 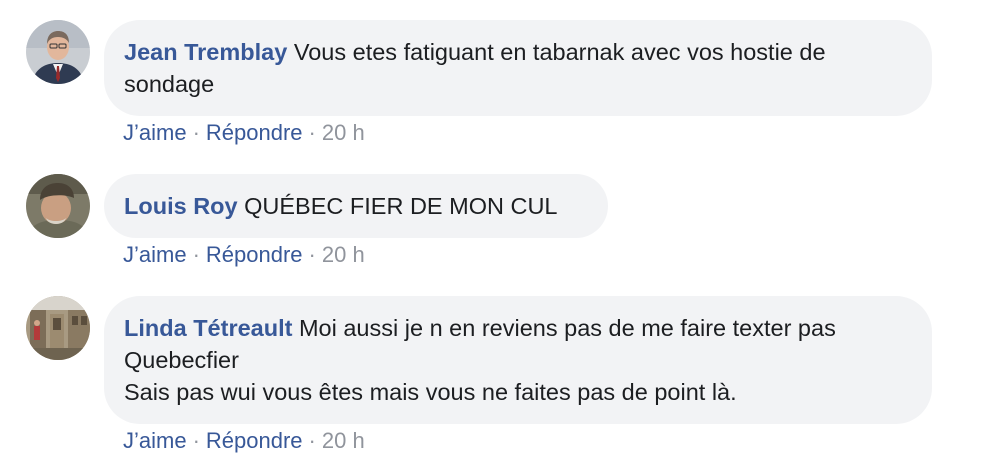 I want to click on comment-author: Louis Roy, so click(x=181, y=206).